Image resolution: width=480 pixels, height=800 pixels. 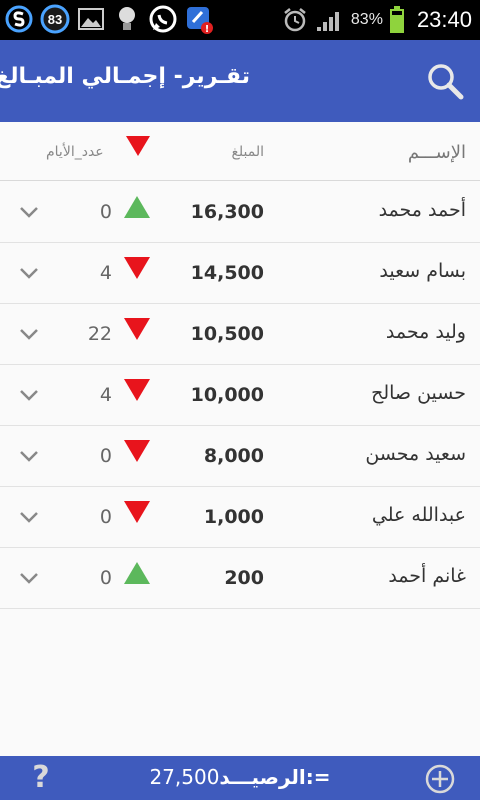 I want to click on bottom-bar: ? 27,500الرصيـــد:=, so click(x=240, y=778).